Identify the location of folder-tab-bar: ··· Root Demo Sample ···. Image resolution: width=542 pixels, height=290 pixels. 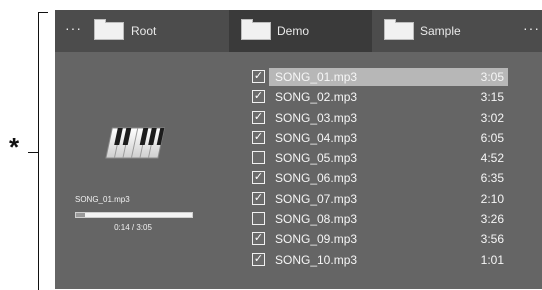
(298, 31).